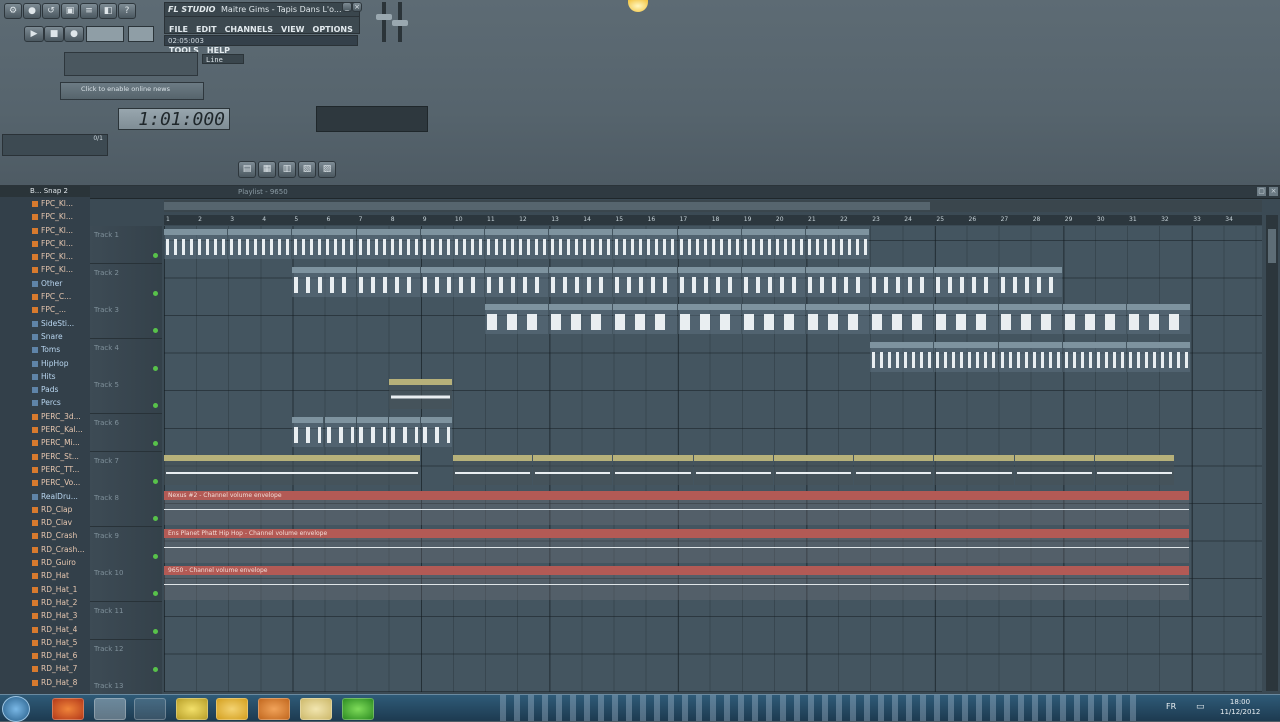 The height and width of the screenshot is (722, 1280). Describe the element at coordinates (126, 395) in the screenshot. I see `track-header: Track 5` at that location.